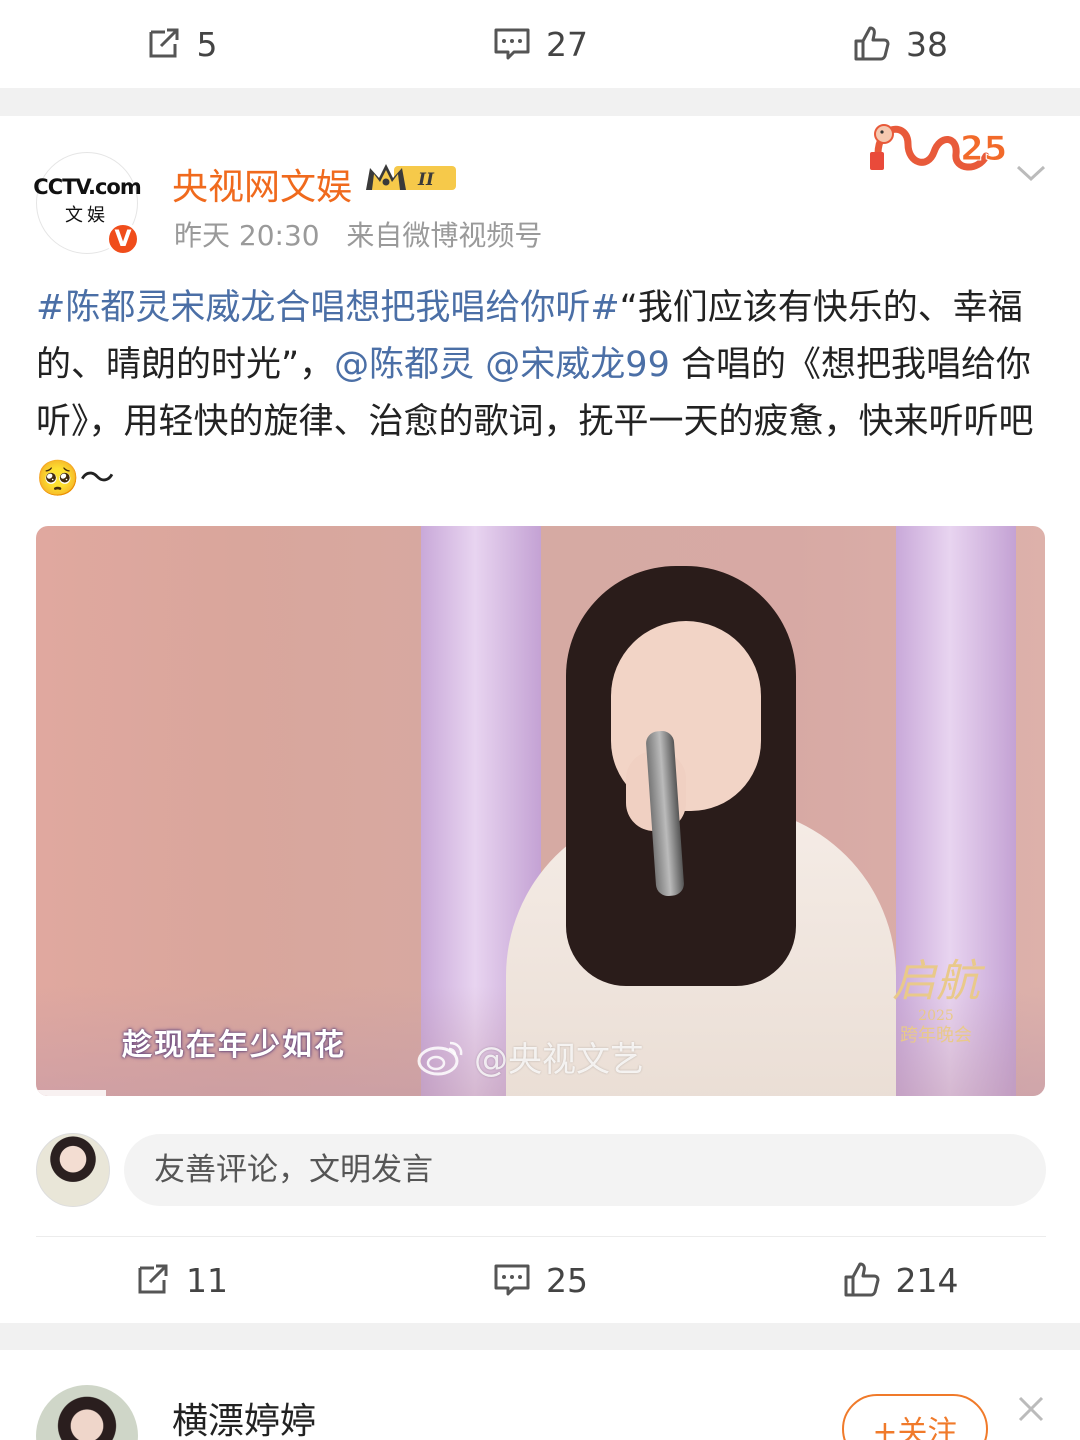  Describe the element at coordinates (73, 1170) in the screenshot. I see `commenter-avatar` at that location.